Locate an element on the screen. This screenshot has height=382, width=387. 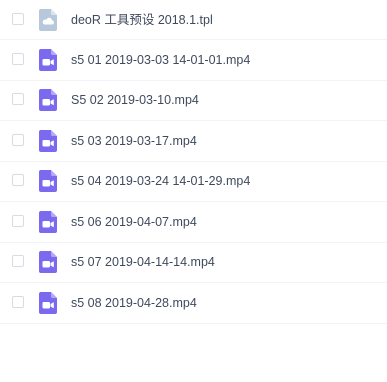
file-row: s5 04 2019-03-24 14-01-29.mp4 is located at coordinates (193, 182).